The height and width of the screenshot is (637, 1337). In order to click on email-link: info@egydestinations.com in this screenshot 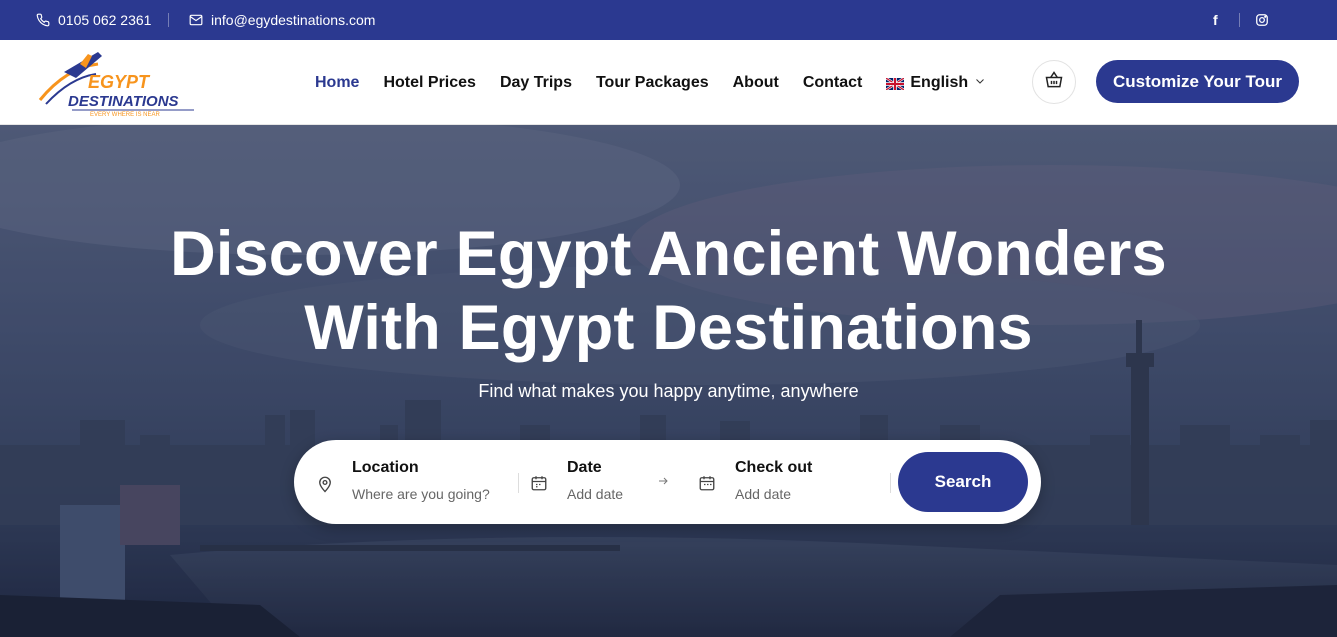, I will do `click(282, 20)`.